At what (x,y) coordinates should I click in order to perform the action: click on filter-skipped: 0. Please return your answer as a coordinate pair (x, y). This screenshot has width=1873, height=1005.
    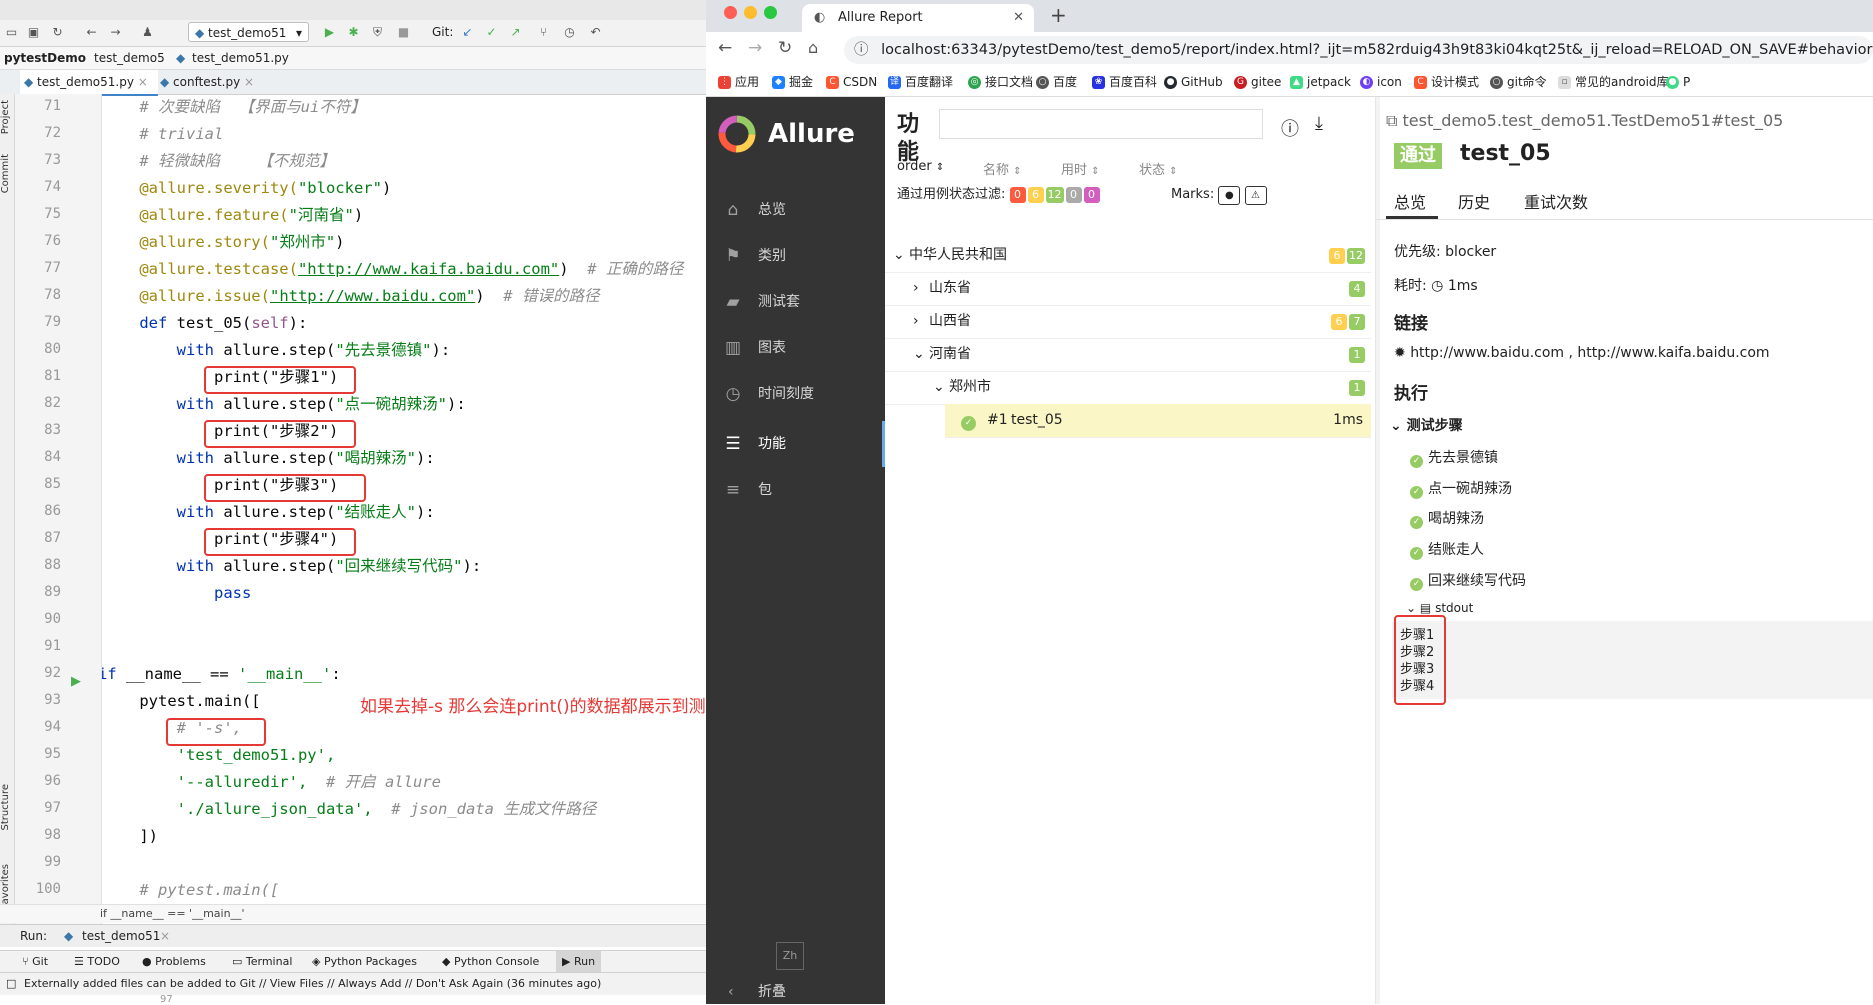
    Looking at the image, I should click on (1073, 195).